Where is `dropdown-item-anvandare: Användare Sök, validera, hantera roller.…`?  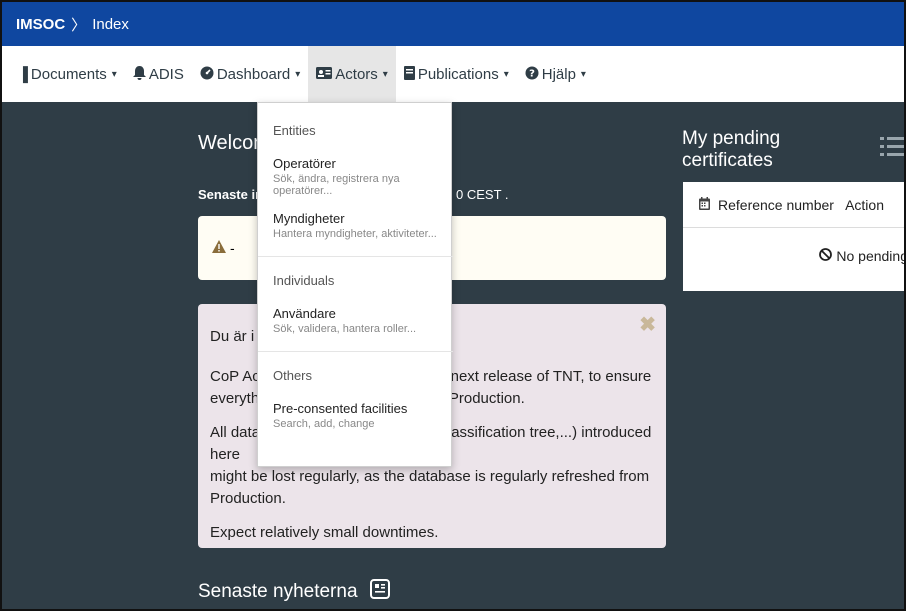
dropdown-item-anvandare: Användare Sök, validera, hantera roller.… is located at coordinates (362, 320).